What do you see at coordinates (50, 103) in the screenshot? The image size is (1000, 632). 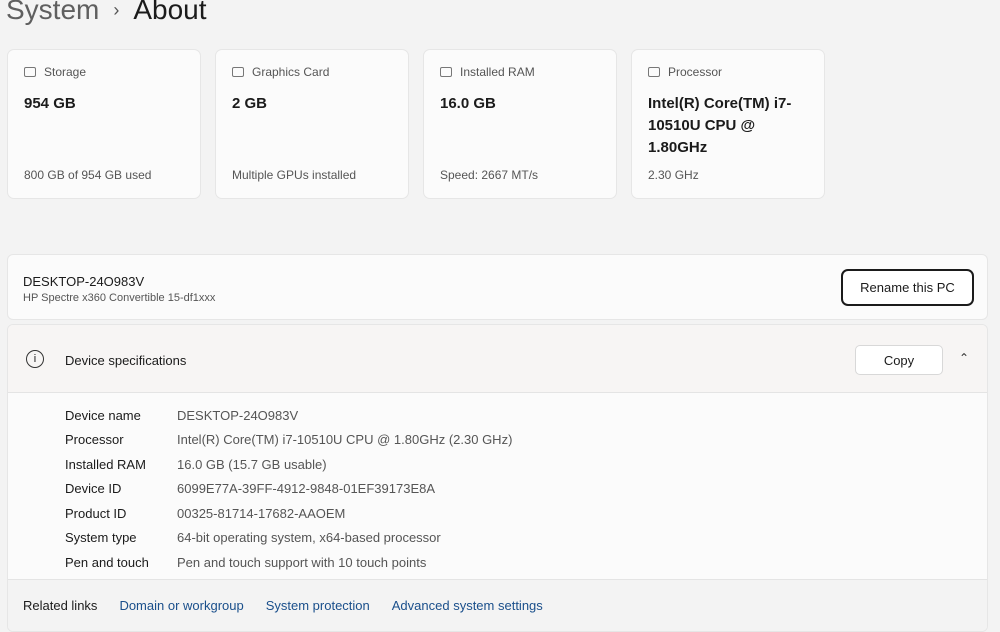 I see `card-value: 954 GB` at bounding box center [50, 103].